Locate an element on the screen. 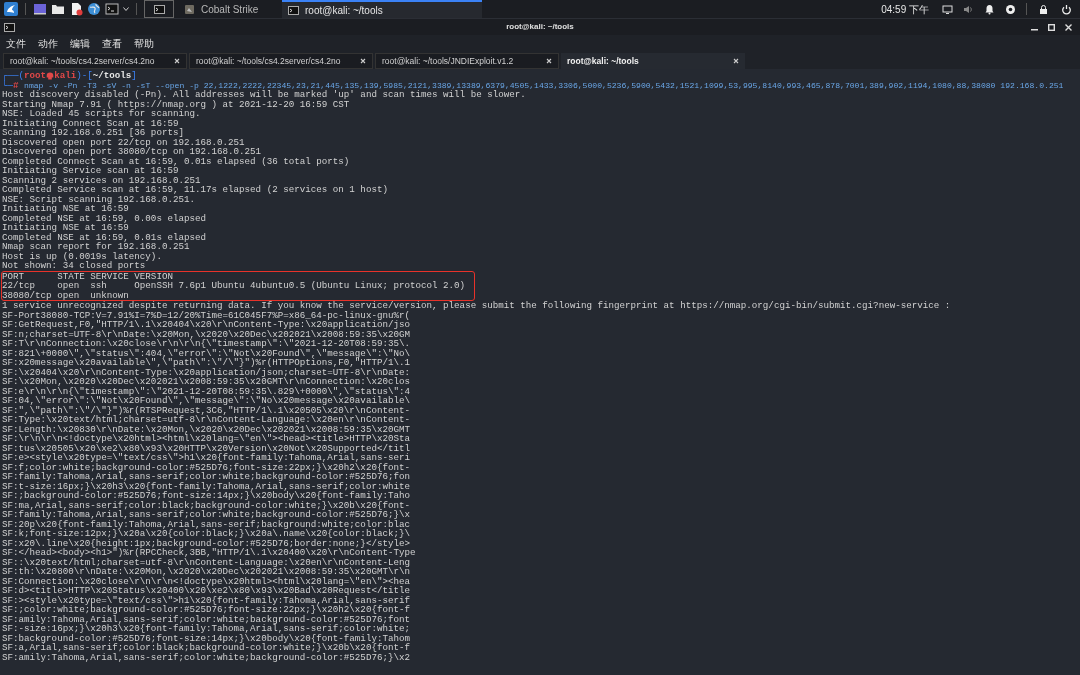 This screenshot has width=1080, height=675. output-line: Host is up (0.0019s latency). is located at coordinates (82, 256).